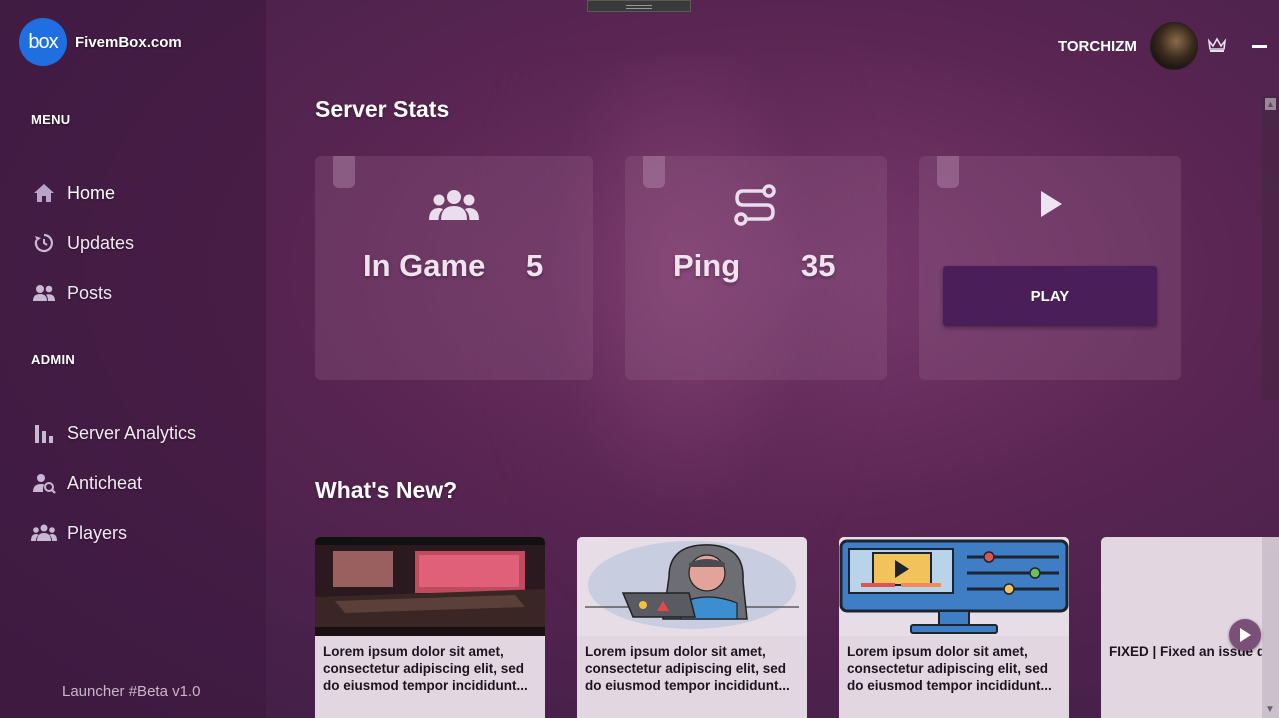 The height and width of the screenshot is (718, 1279). I want to click on sidebar-item-server-analytics: Server Analytics, so click(113, 433).